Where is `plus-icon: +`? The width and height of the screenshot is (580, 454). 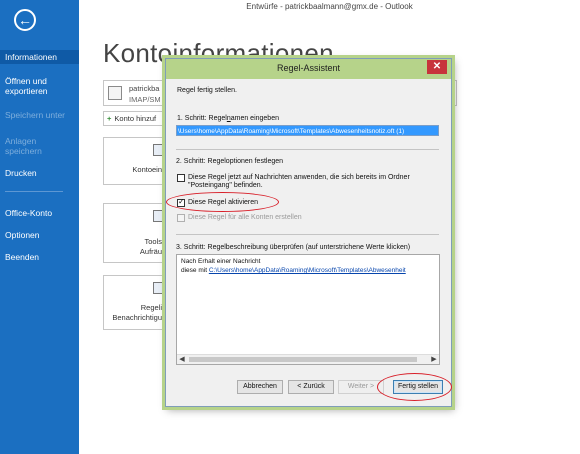
plus-icon: + is located at coordinates (109, 118).